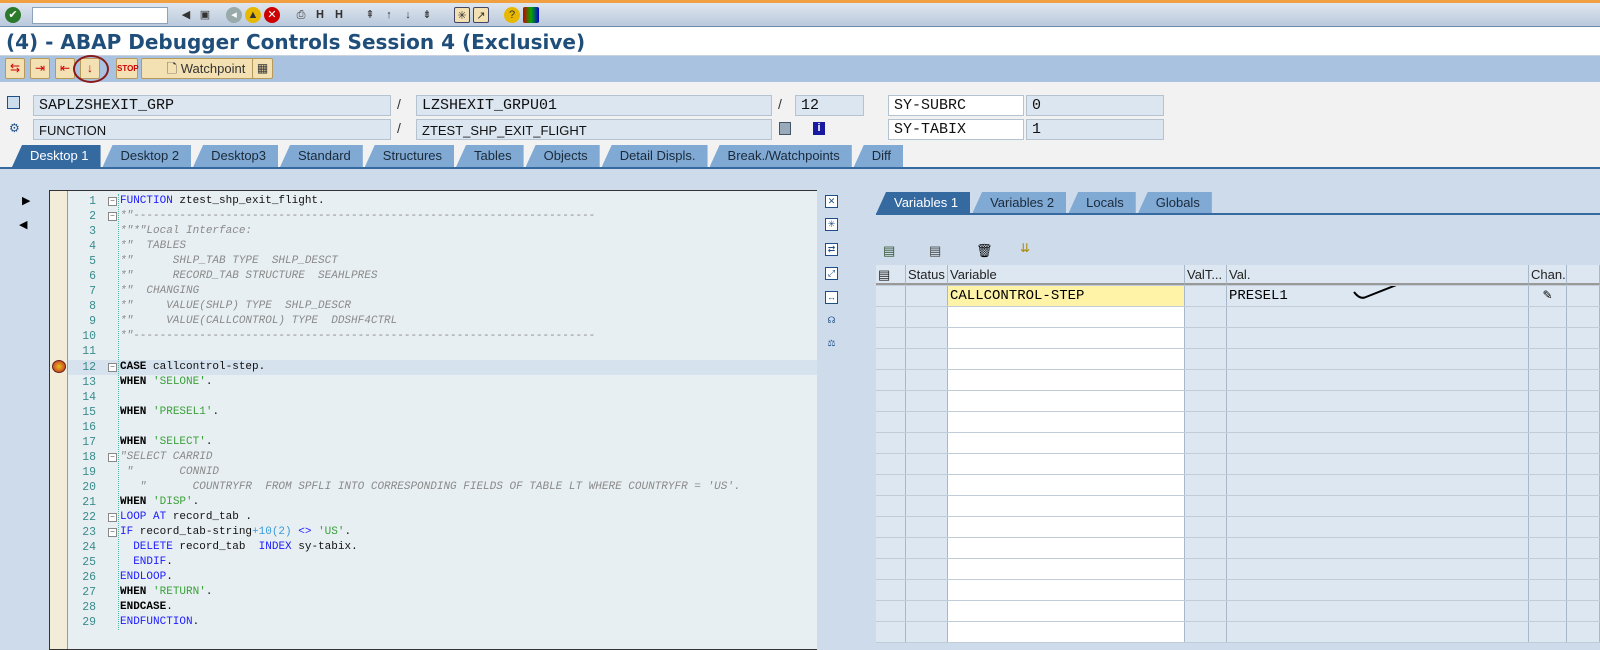 Image resolution: width=1600 pixels, height=650 pixels. I want to click on prev-page-icon: ↑, so click(389, 15).